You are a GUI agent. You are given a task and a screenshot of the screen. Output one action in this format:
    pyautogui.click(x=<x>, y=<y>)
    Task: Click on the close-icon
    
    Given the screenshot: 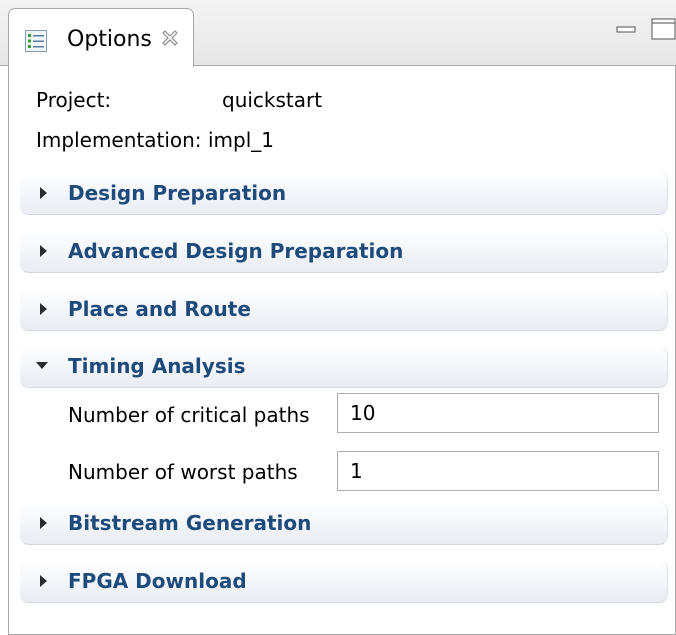 What is the action you would take?
    pyautogui.click(x=170, y=38)
    